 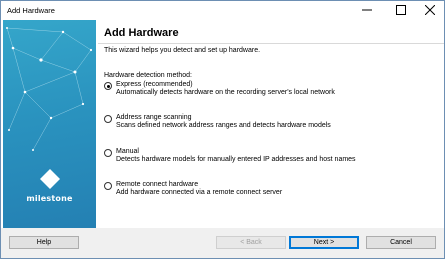 I want to click on wizard-footer: Help < Back Next > Cancel, so click(x=222, y=243).